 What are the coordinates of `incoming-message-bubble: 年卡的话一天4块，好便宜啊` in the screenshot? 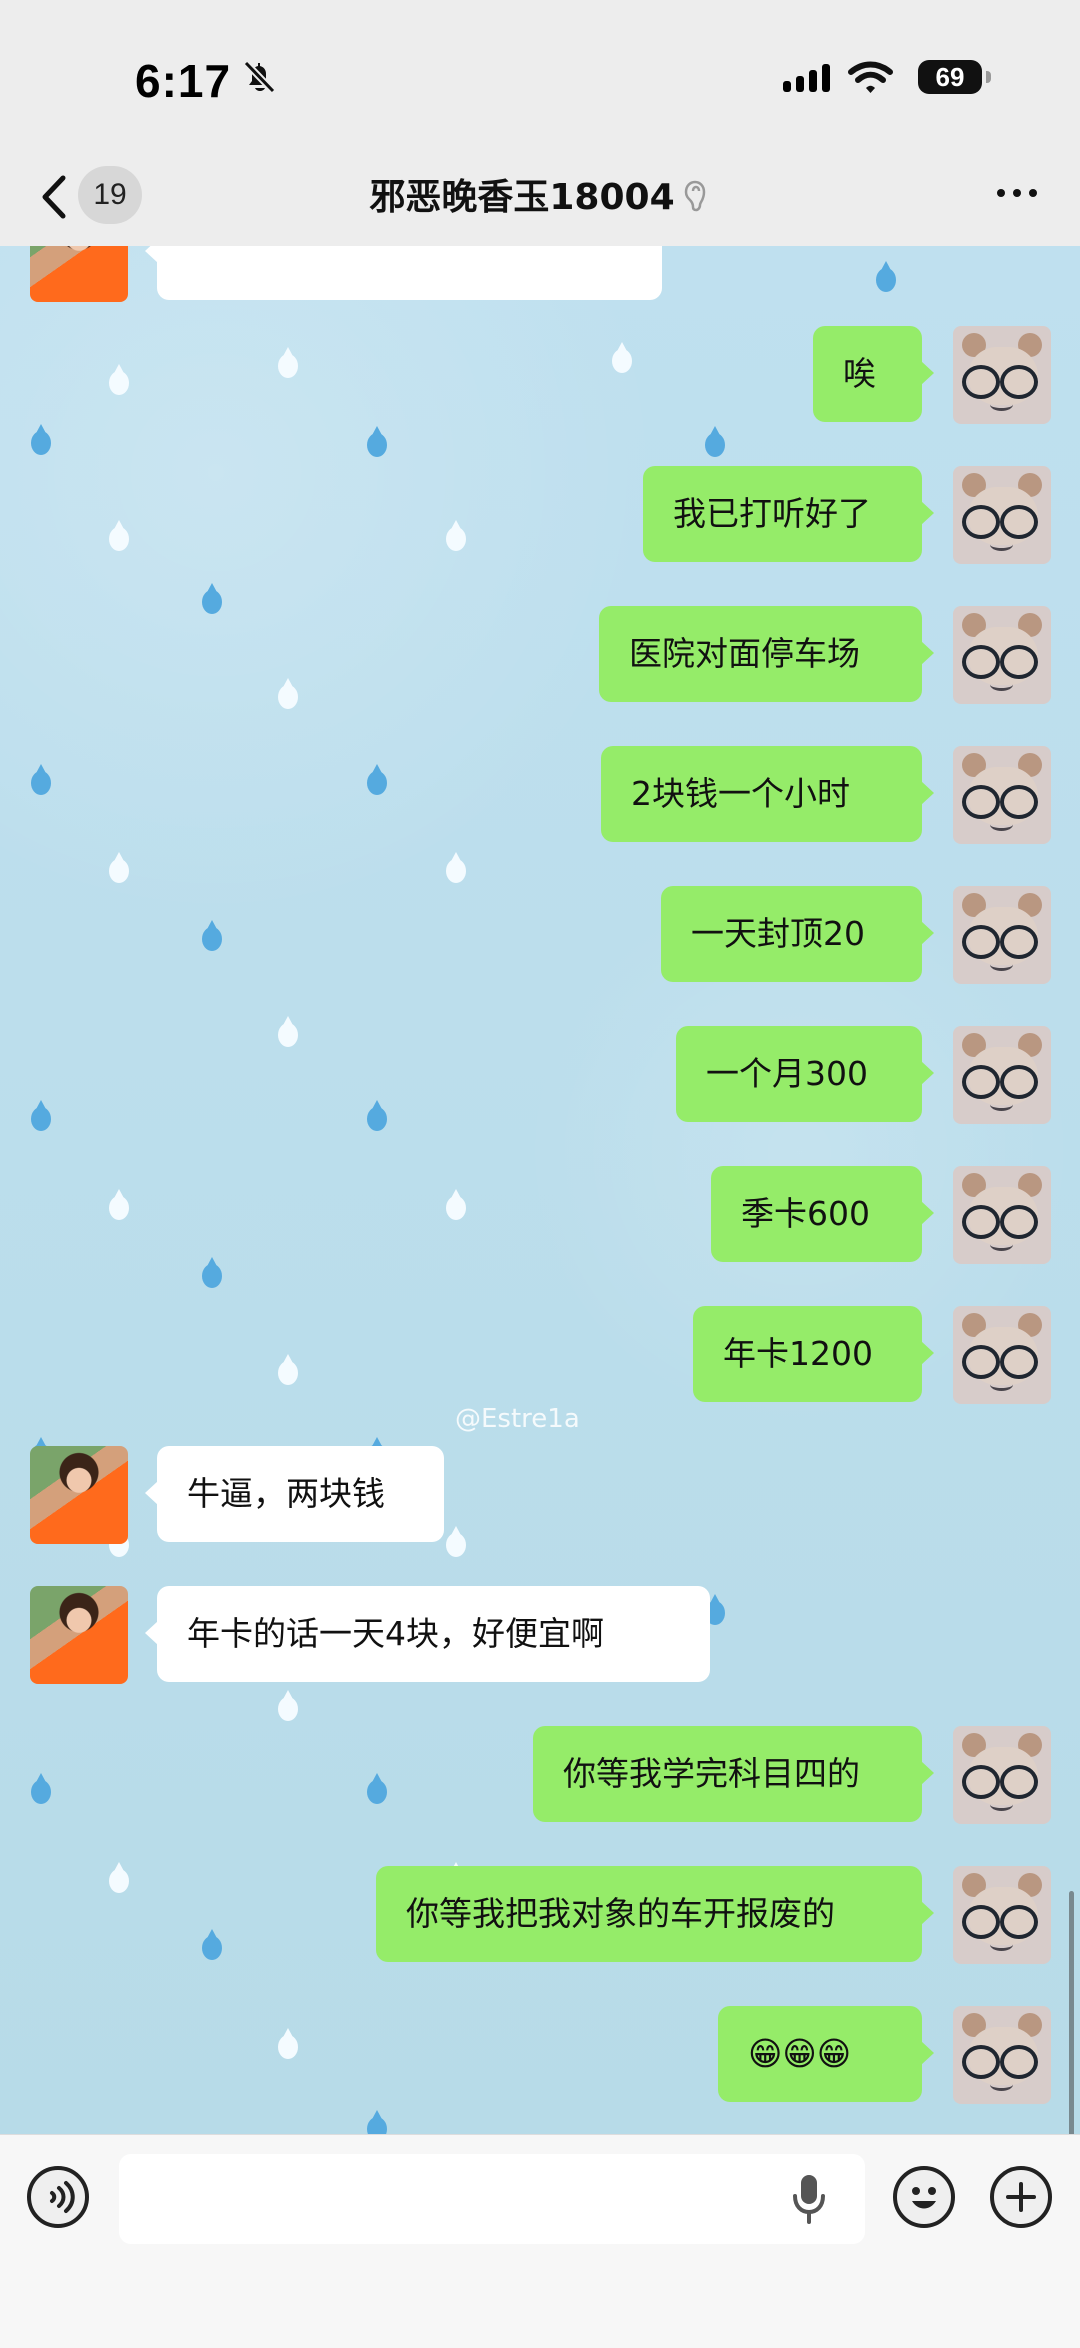 It's located at (427, 1634).